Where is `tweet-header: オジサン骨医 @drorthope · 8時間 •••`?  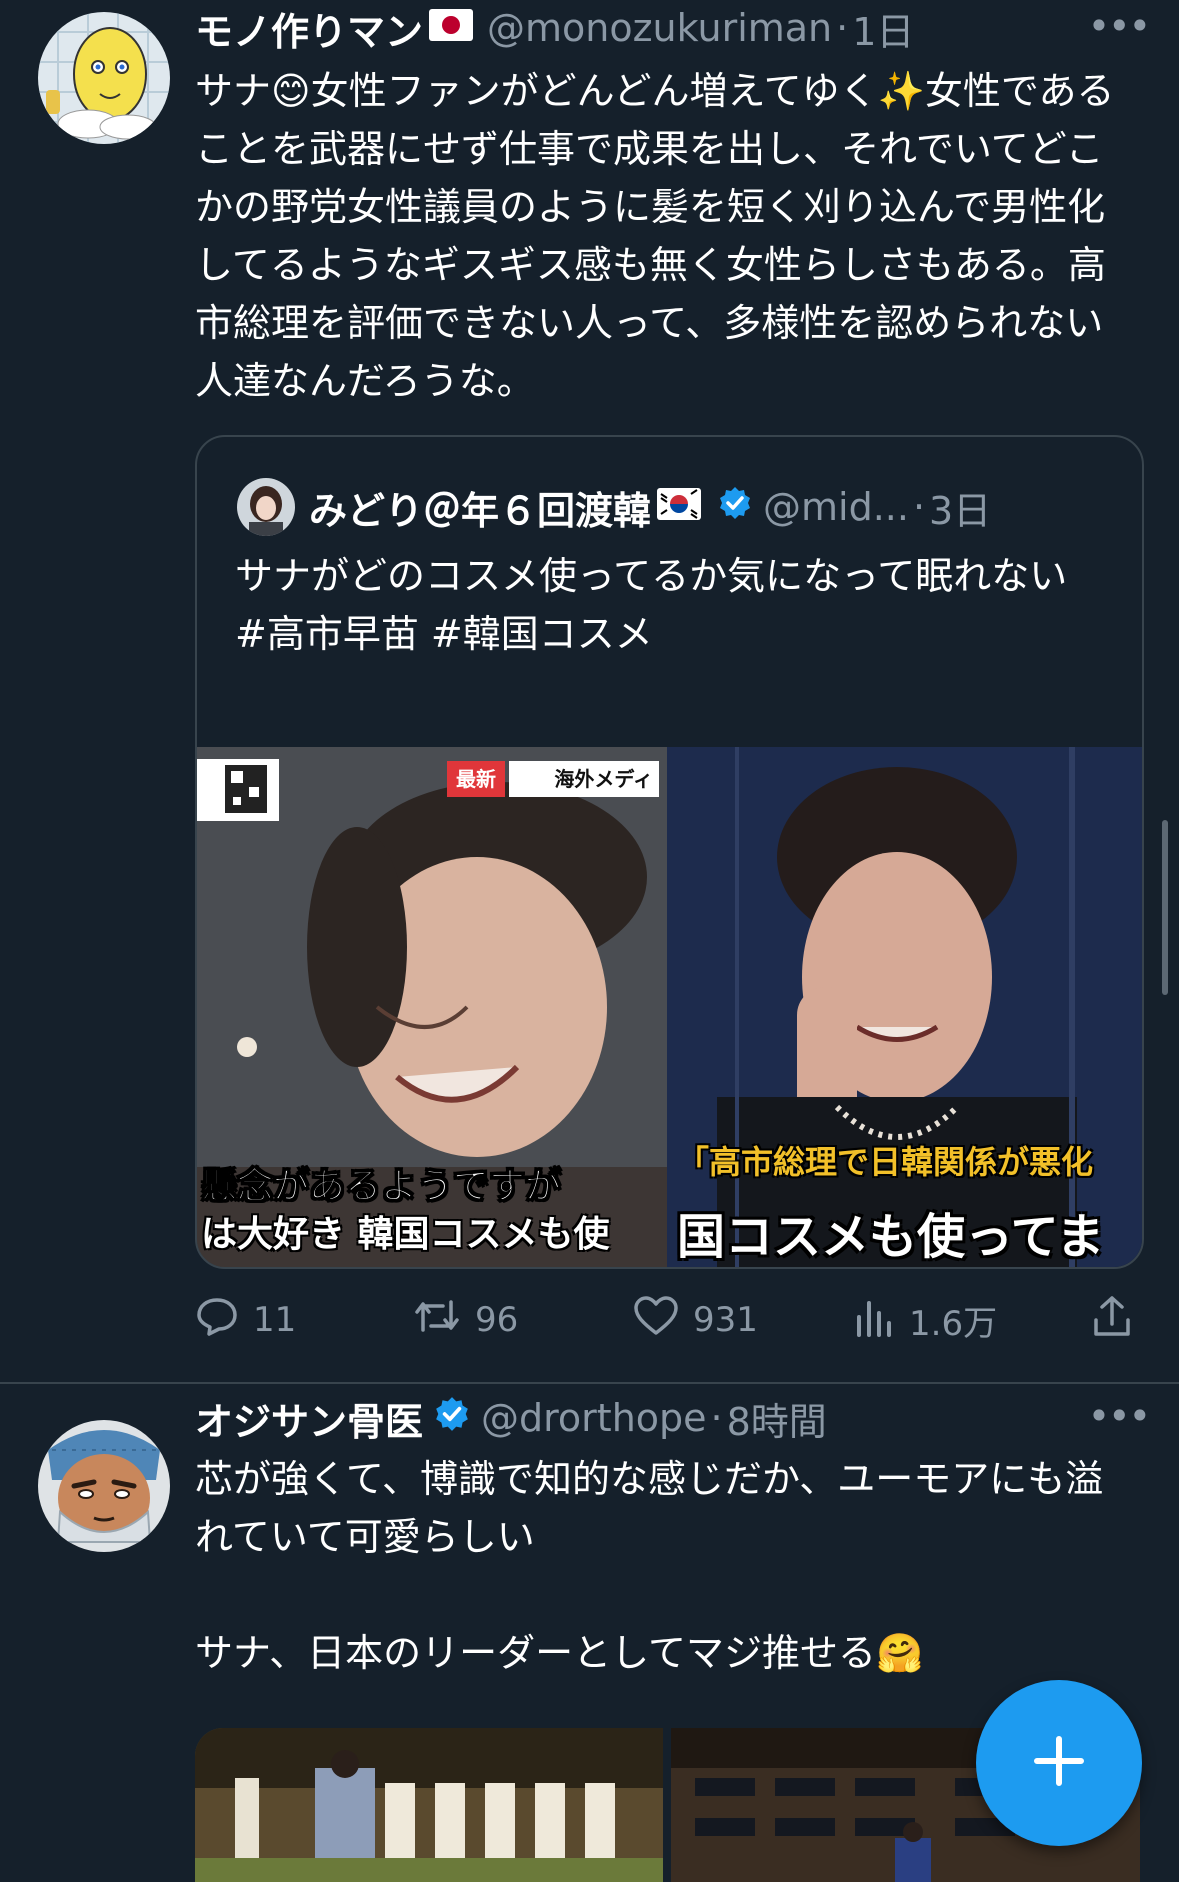
tweet-header: オジサン骨医 @drorthope · 8時間 ••• is located at coordinates (673, 1418).